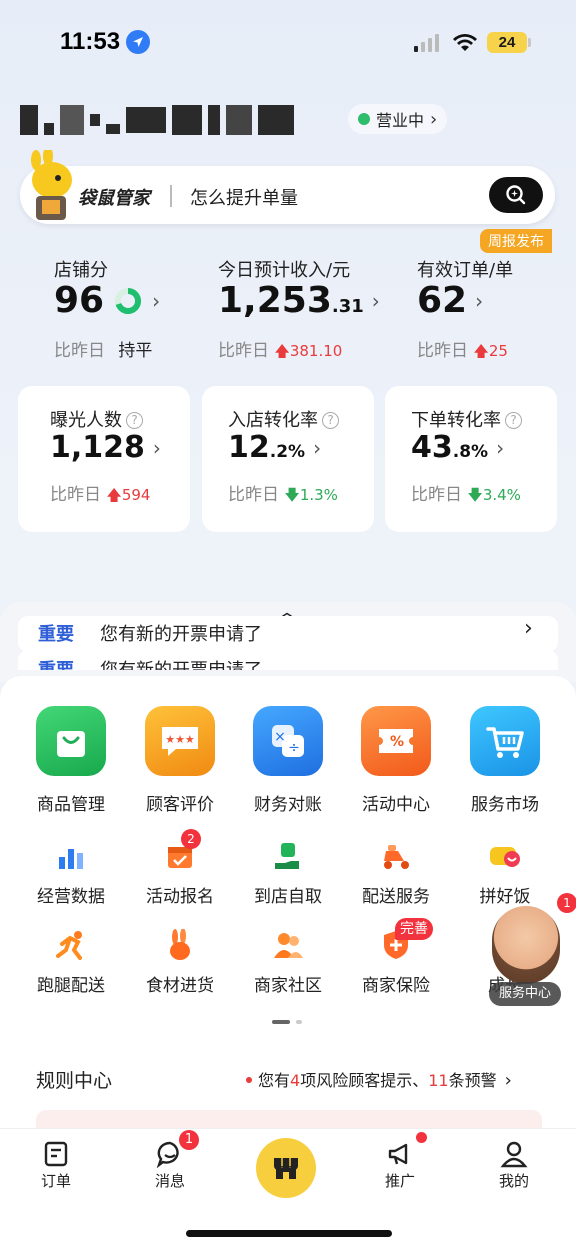 The width and height of the screenshot is (576, 1249). I want to click on bowl-icon, so click(505, 856).